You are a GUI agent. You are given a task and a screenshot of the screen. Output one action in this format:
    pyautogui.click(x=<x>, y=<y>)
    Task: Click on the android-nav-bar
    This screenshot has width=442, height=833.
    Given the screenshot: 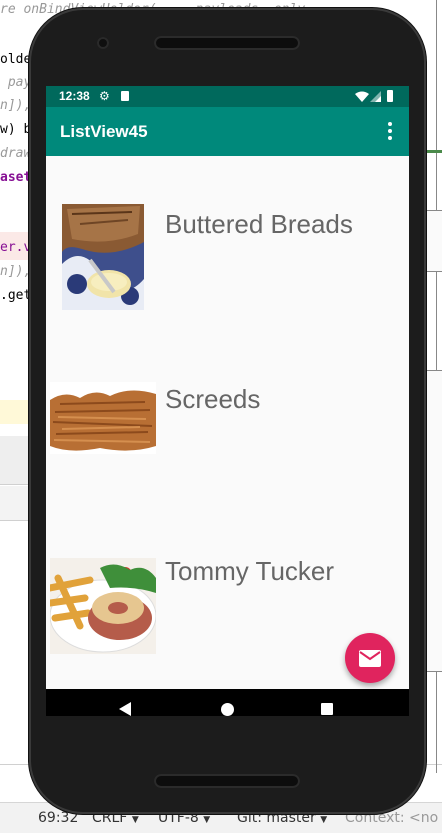 What is the action you would take?
    pyautogui.click(x=227, y=702)
    